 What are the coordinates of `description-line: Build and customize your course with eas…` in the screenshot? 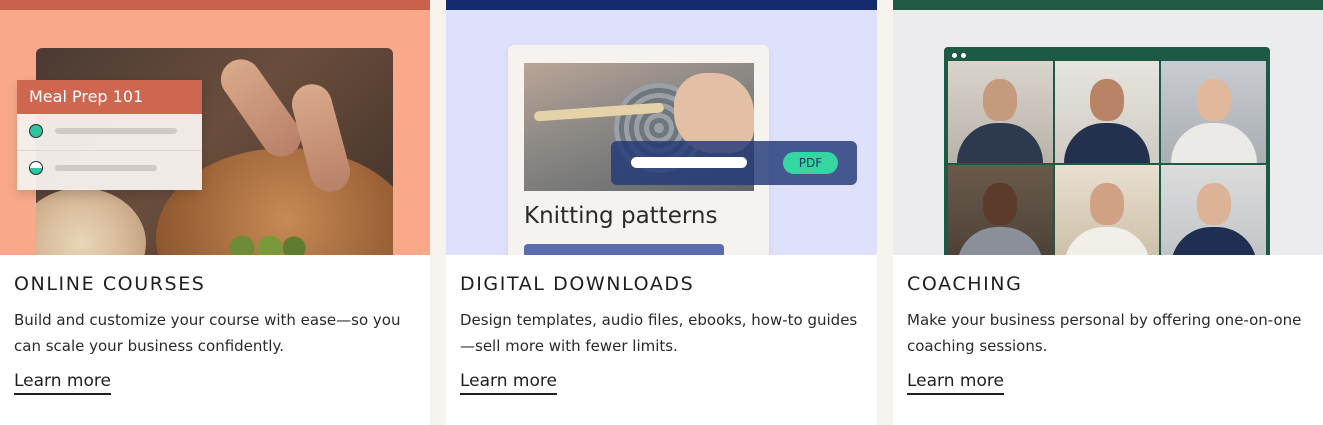 It's located at (207, 320).